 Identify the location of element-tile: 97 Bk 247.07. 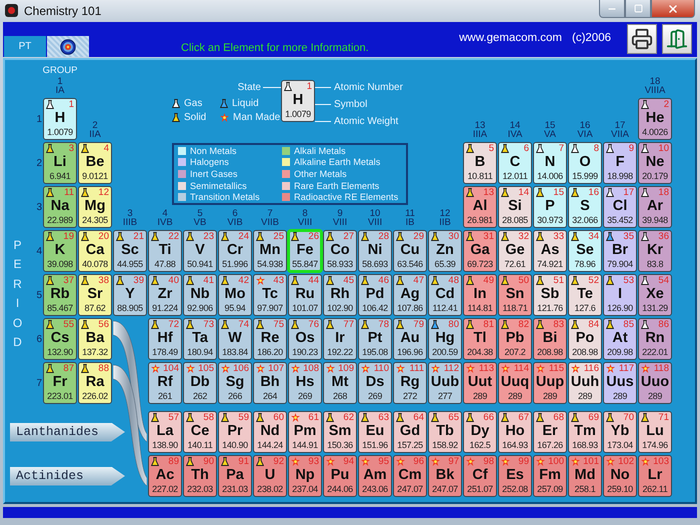
(445, 476).